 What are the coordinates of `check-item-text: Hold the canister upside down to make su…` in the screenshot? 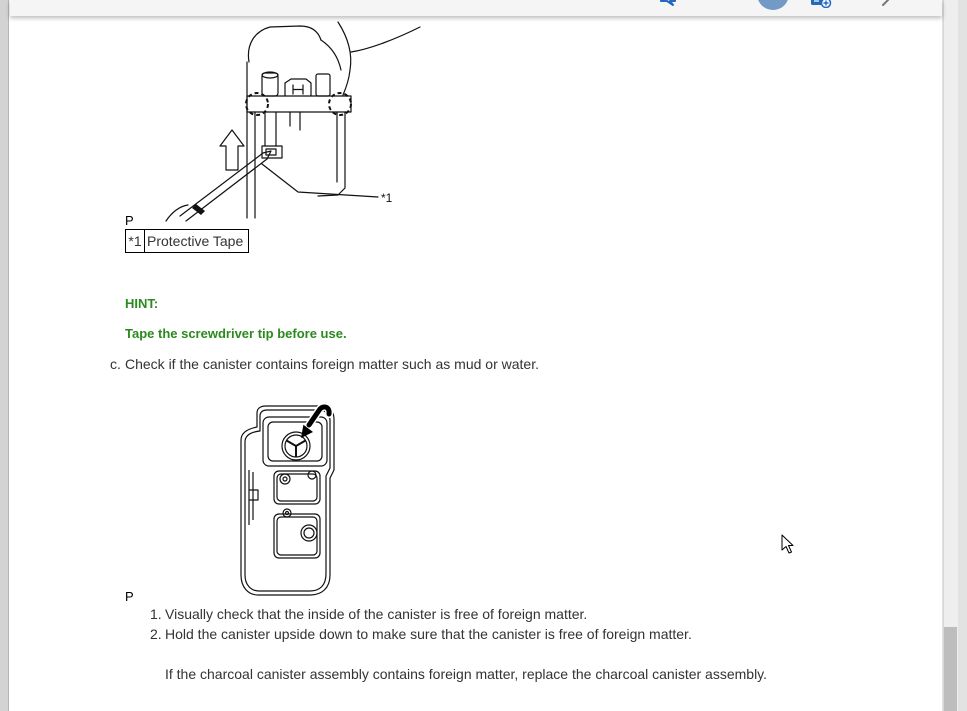 It's located at (428, 634).